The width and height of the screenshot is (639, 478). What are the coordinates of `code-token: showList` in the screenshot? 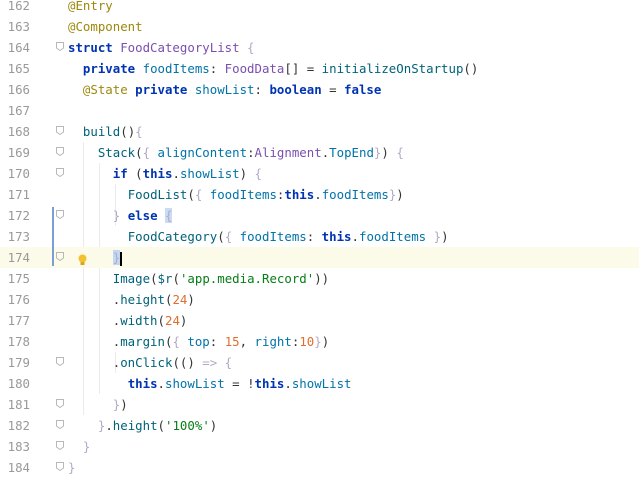 It's located at (195, 383).